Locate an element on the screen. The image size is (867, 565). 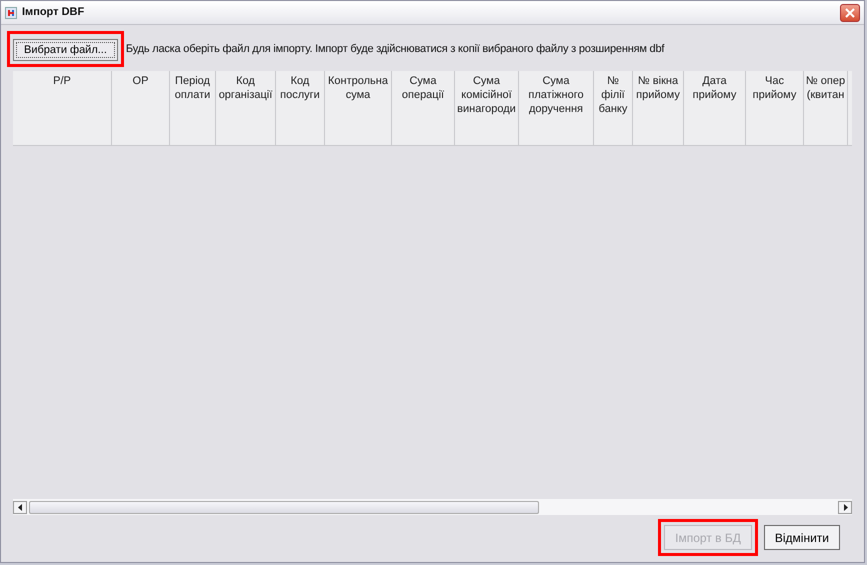
column-header: Код послуги is located at coordinates (300, 108).